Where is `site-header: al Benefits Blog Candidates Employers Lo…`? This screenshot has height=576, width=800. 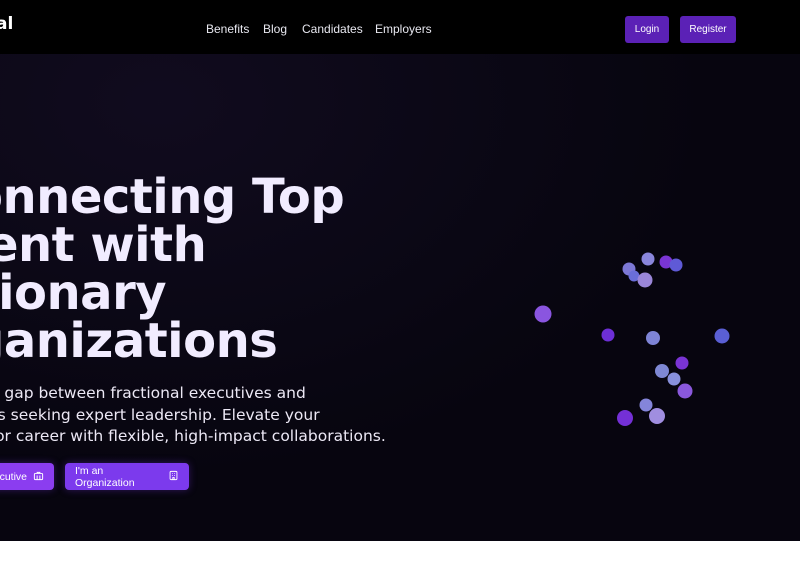
site-header: al Benefits Blog Candidates Employers Lo… is located at coordinates (400, 27).